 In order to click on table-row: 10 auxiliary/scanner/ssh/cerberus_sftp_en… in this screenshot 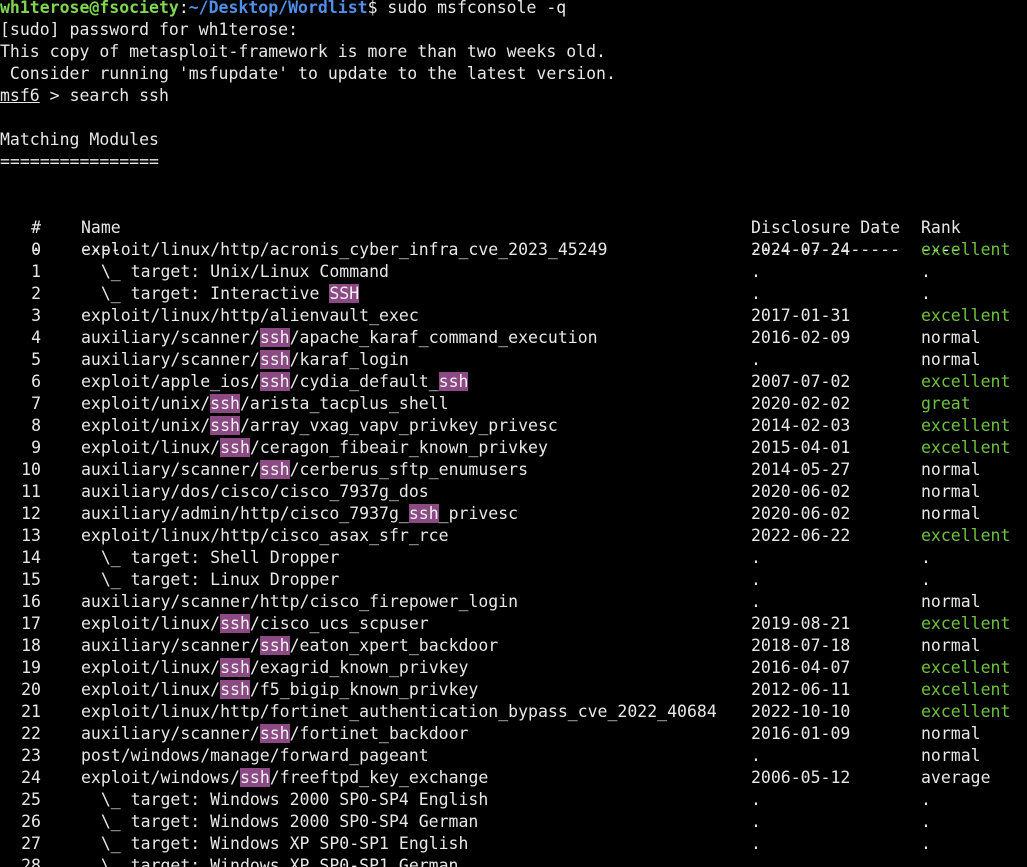, I will do `click(513, 470)`.